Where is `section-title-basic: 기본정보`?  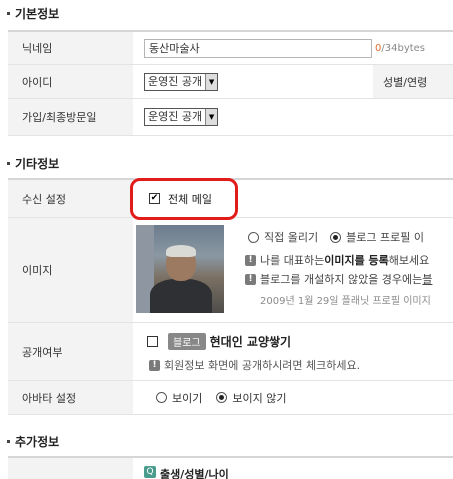
section-title-basic: 기본정보 is located at coordinates (29, 13).